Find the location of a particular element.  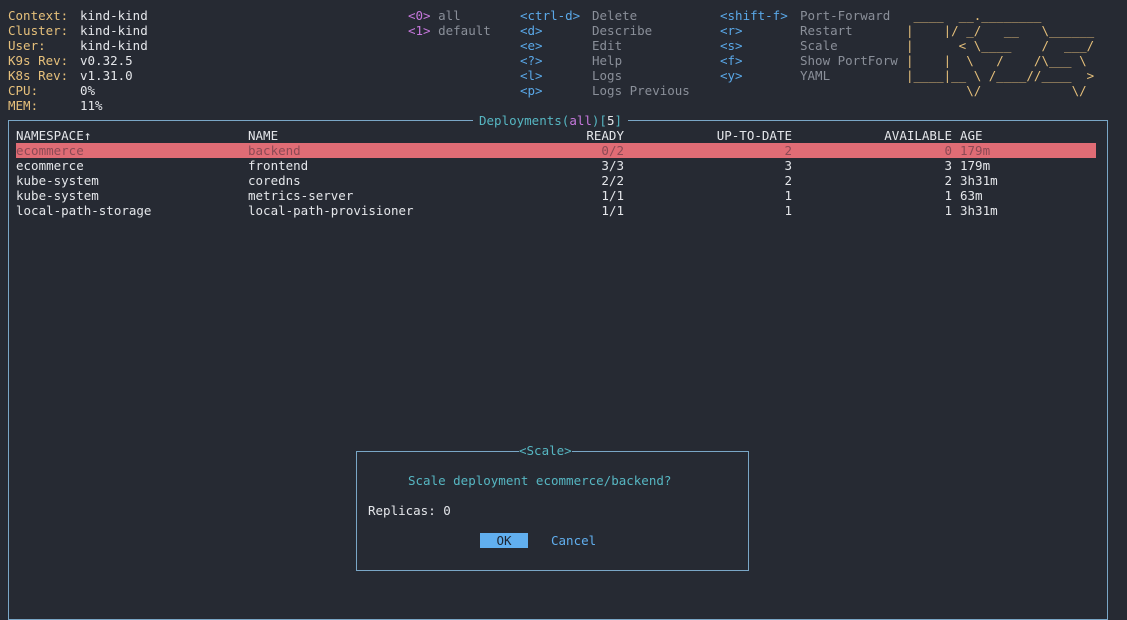

hotkey-help-label: Help is located at coordinates (607, 60).